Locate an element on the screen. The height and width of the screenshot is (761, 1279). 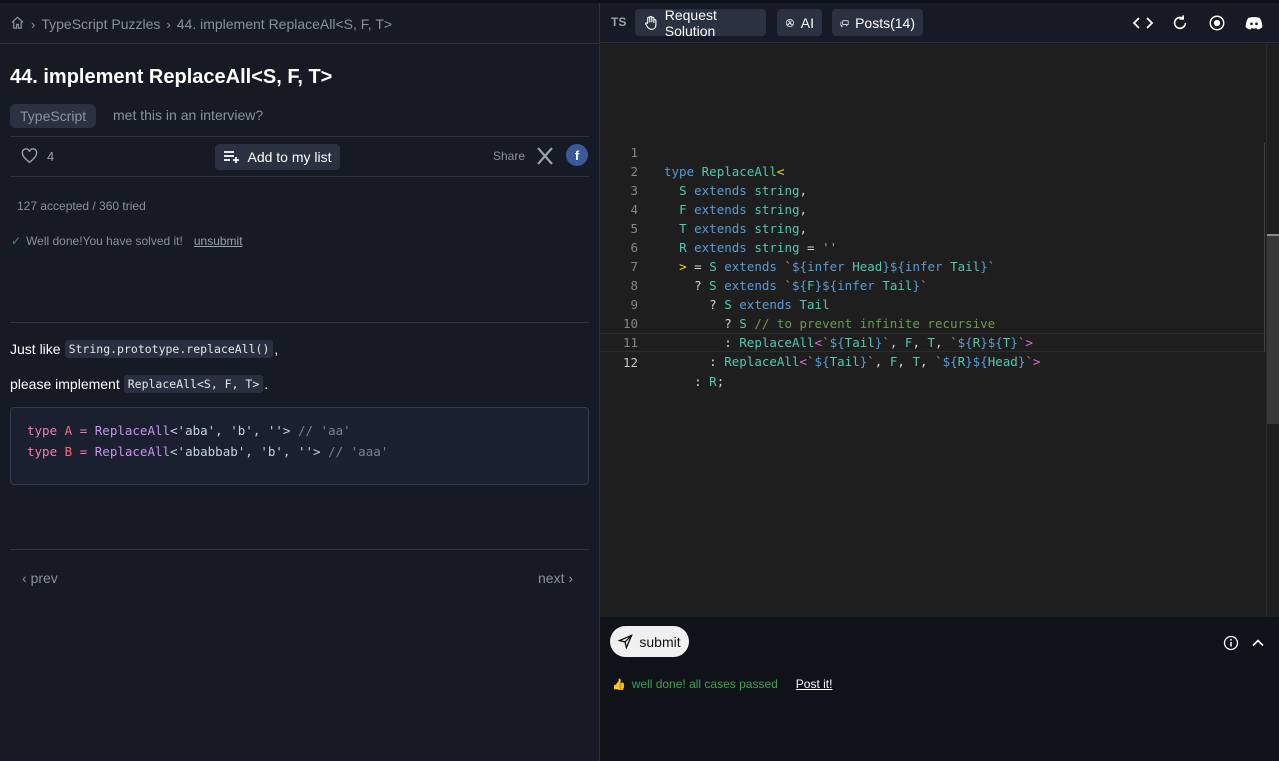
indent-guide is located at coordinates (1264, 247).